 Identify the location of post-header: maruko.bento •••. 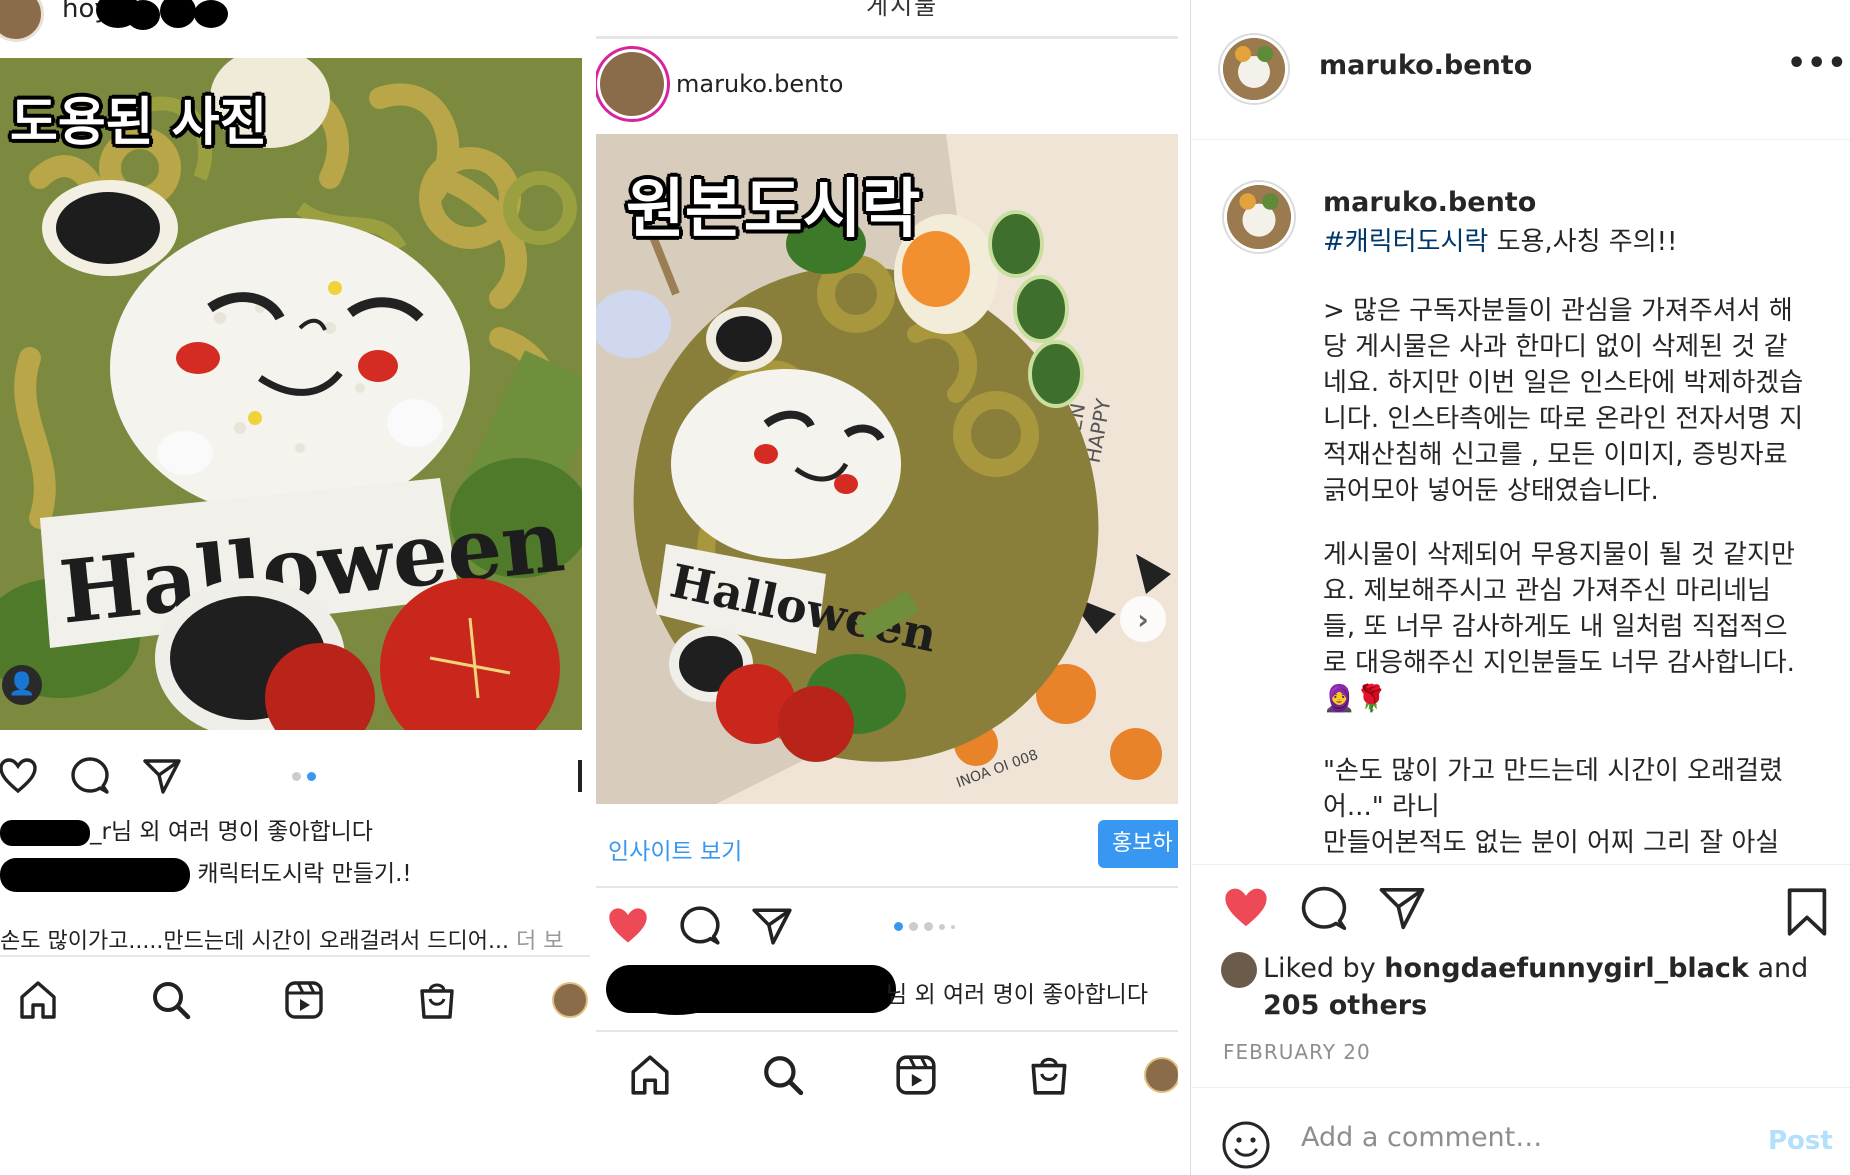
(1520, 70).